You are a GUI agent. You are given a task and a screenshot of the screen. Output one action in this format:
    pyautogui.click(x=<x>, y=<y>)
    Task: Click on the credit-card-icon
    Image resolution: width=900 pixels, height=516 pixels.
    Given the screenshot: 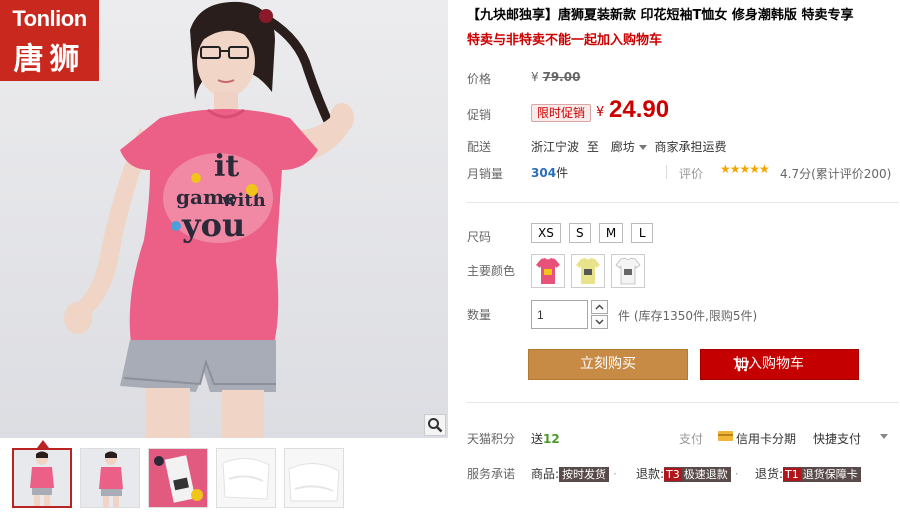 What is the action you would take?
    pyautogui.click(x=725, y=436)
    